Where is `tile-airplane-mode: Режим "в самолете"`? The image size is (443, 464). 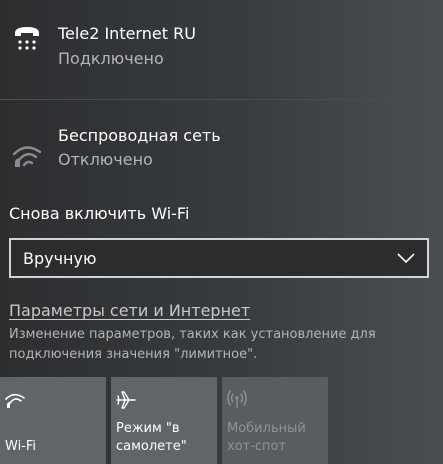 tile-airplane-mode: Режим "в самолете" is located at coordinates (164, 420).